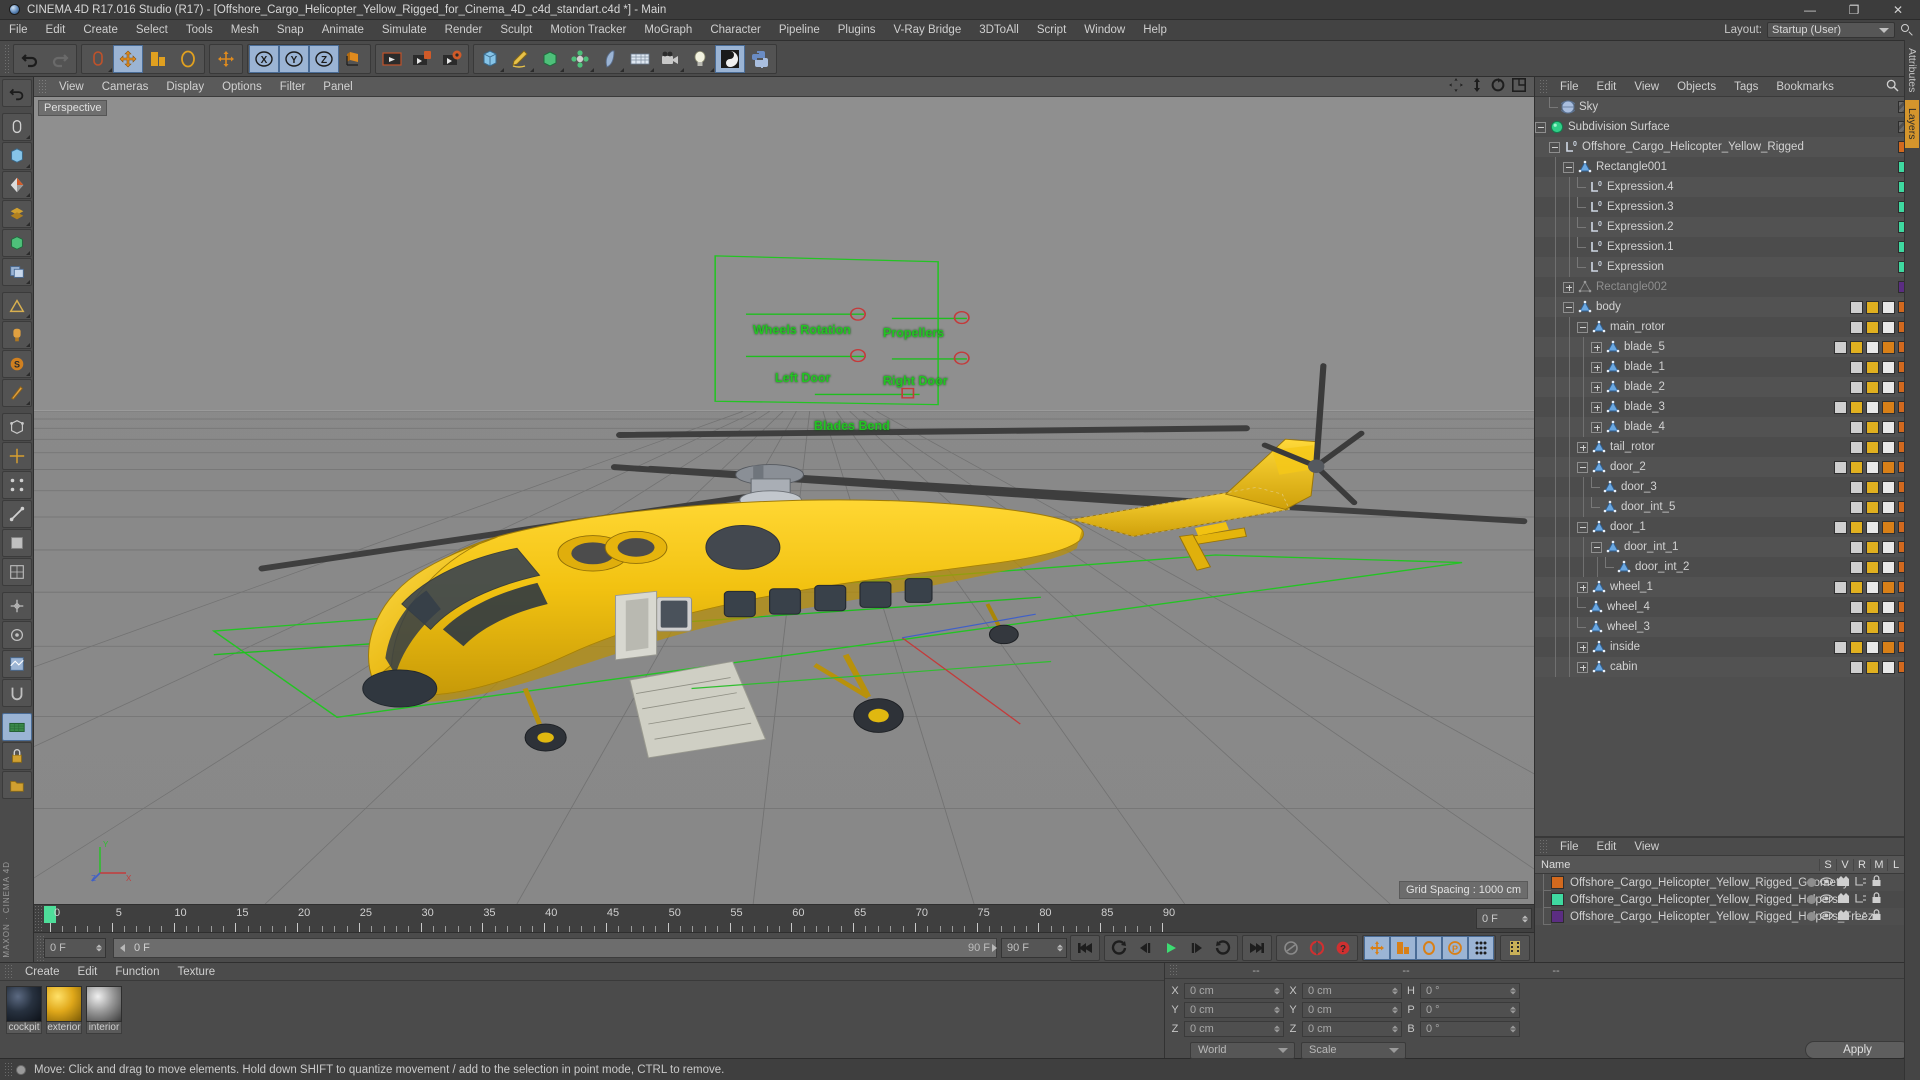  What do you see at coordinates (516, 30) in the screenshot?
I see `menu-item-sculpt: Sculpt` at bounding box center [516, 30].